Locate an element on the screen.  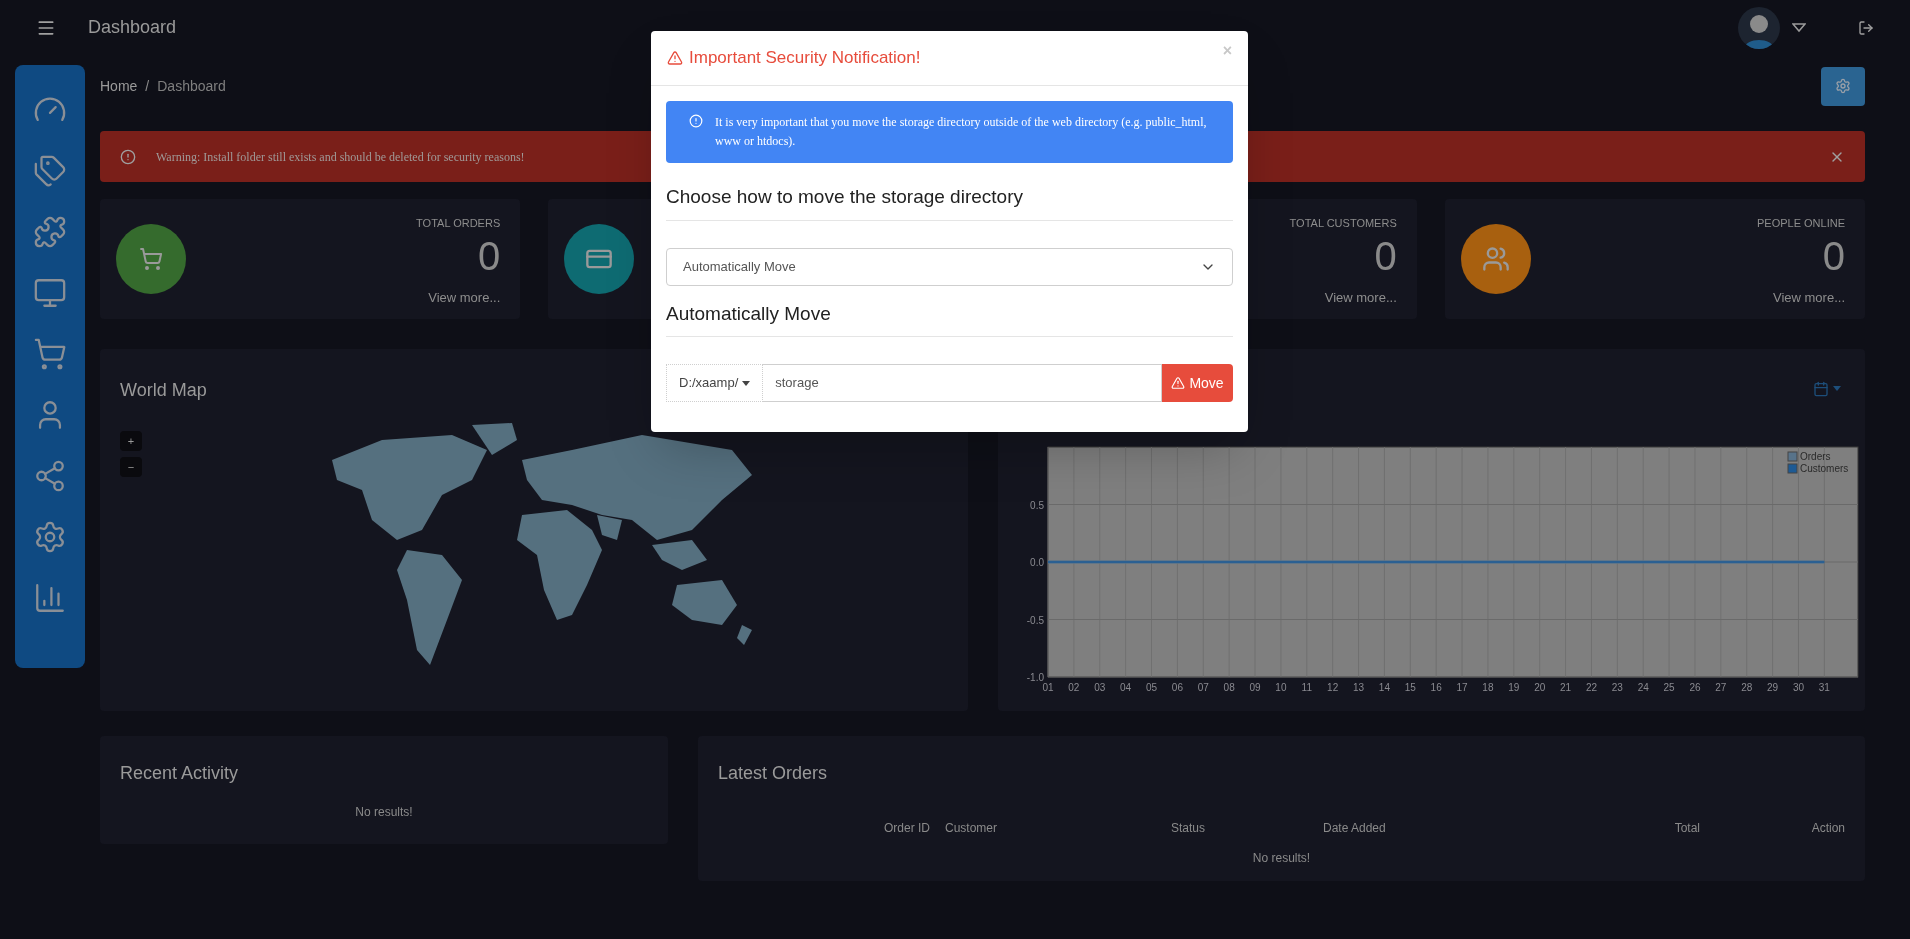
x-tick-label: 15 is located at coordinates (1410, 687).